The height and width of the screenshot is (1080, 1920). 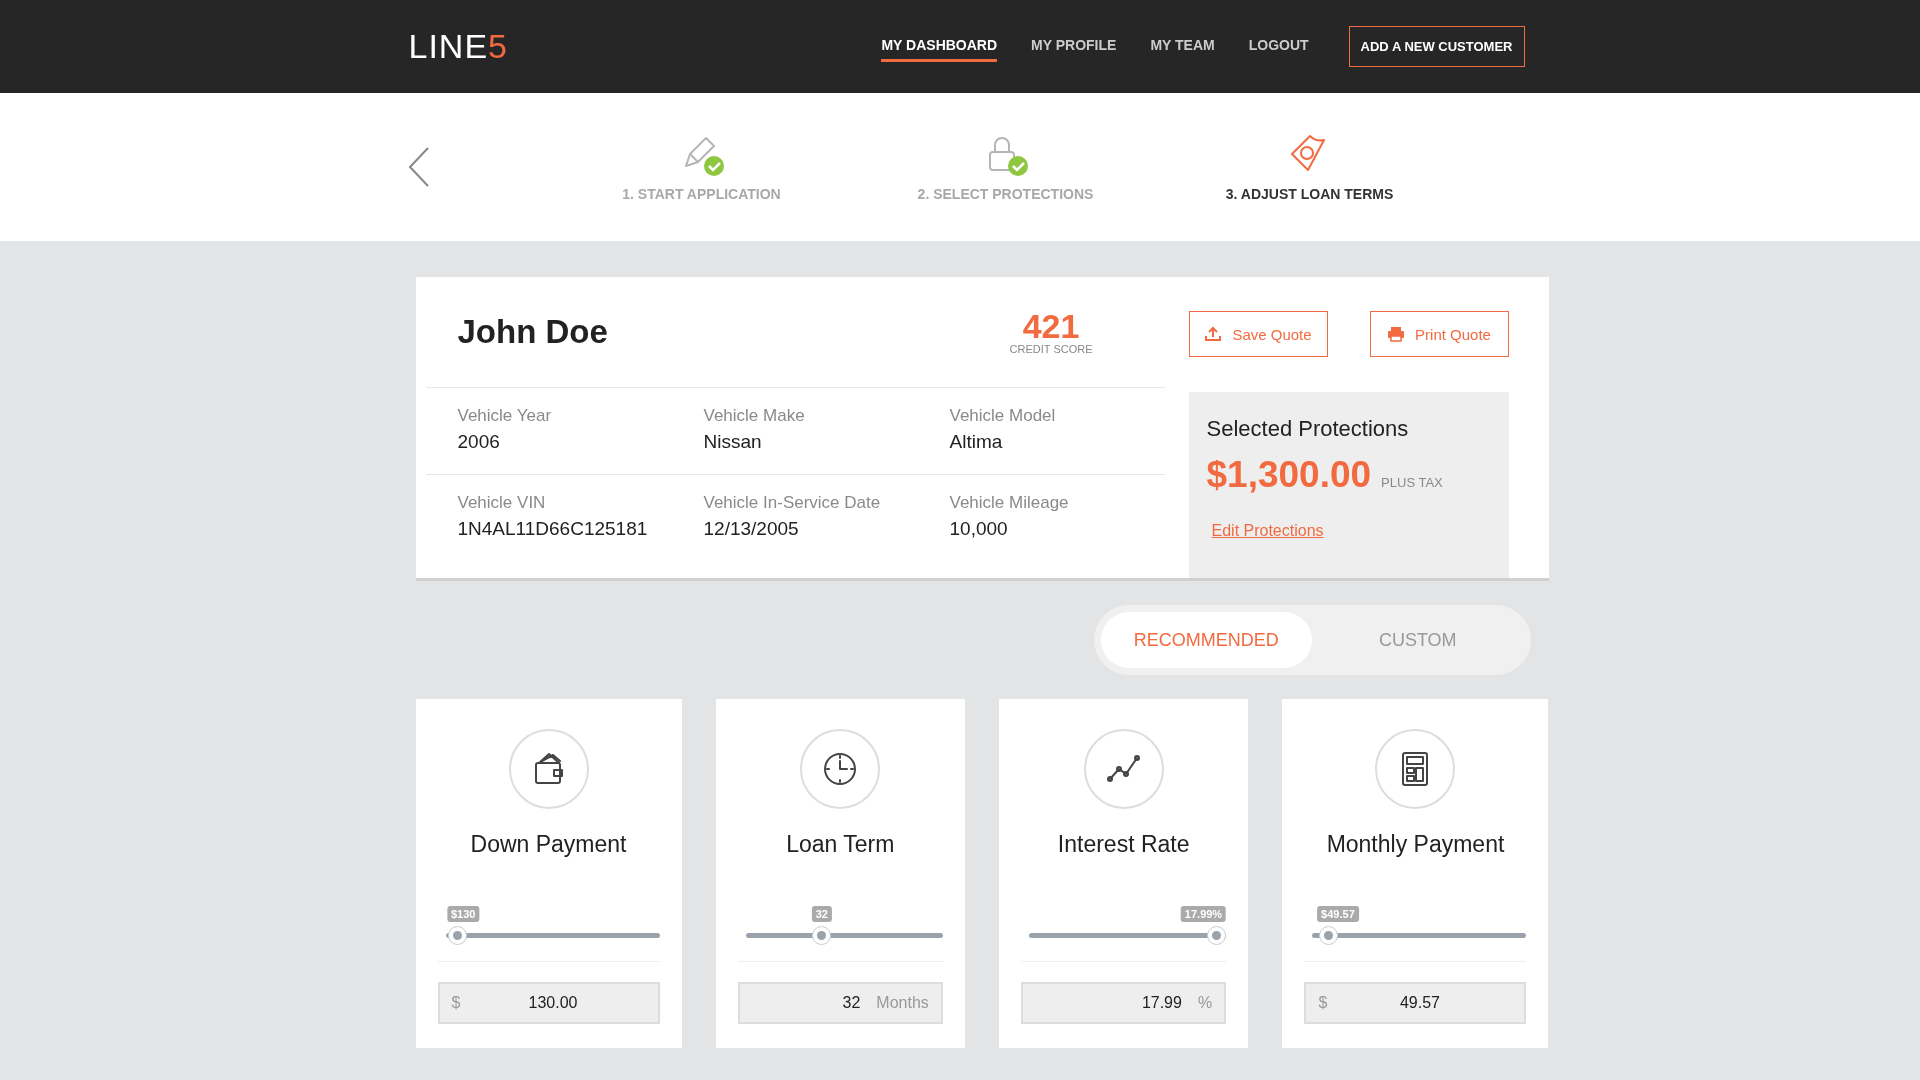 I want to click on field-label: Vehicle Model, so click(x=1003, y=416).